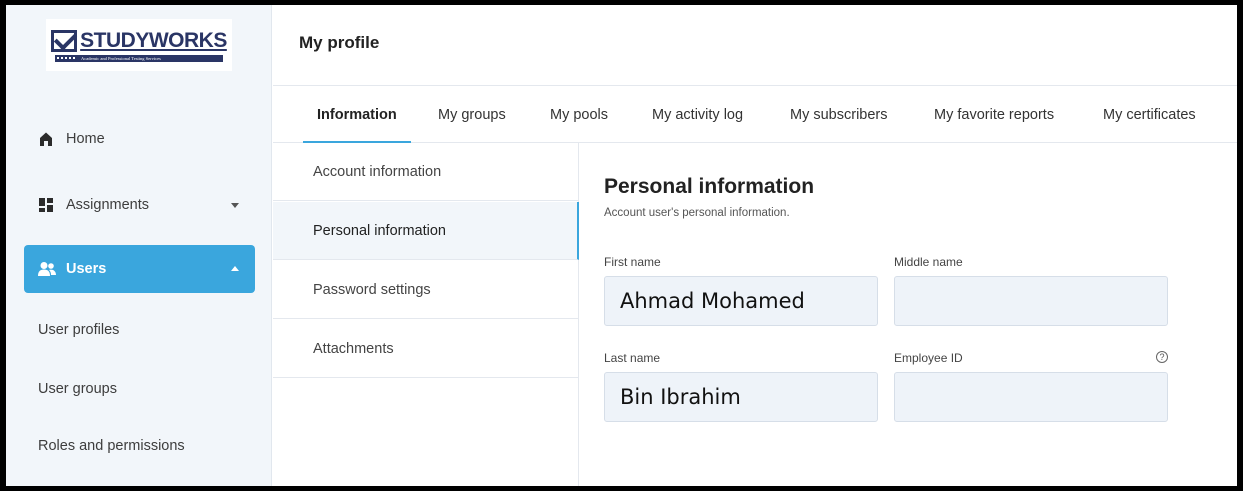 This screenshot has width=1243, height=491. Describe the element at coordinates (1031, 301) in the screenshot. I see `middle-name-field` at that location.